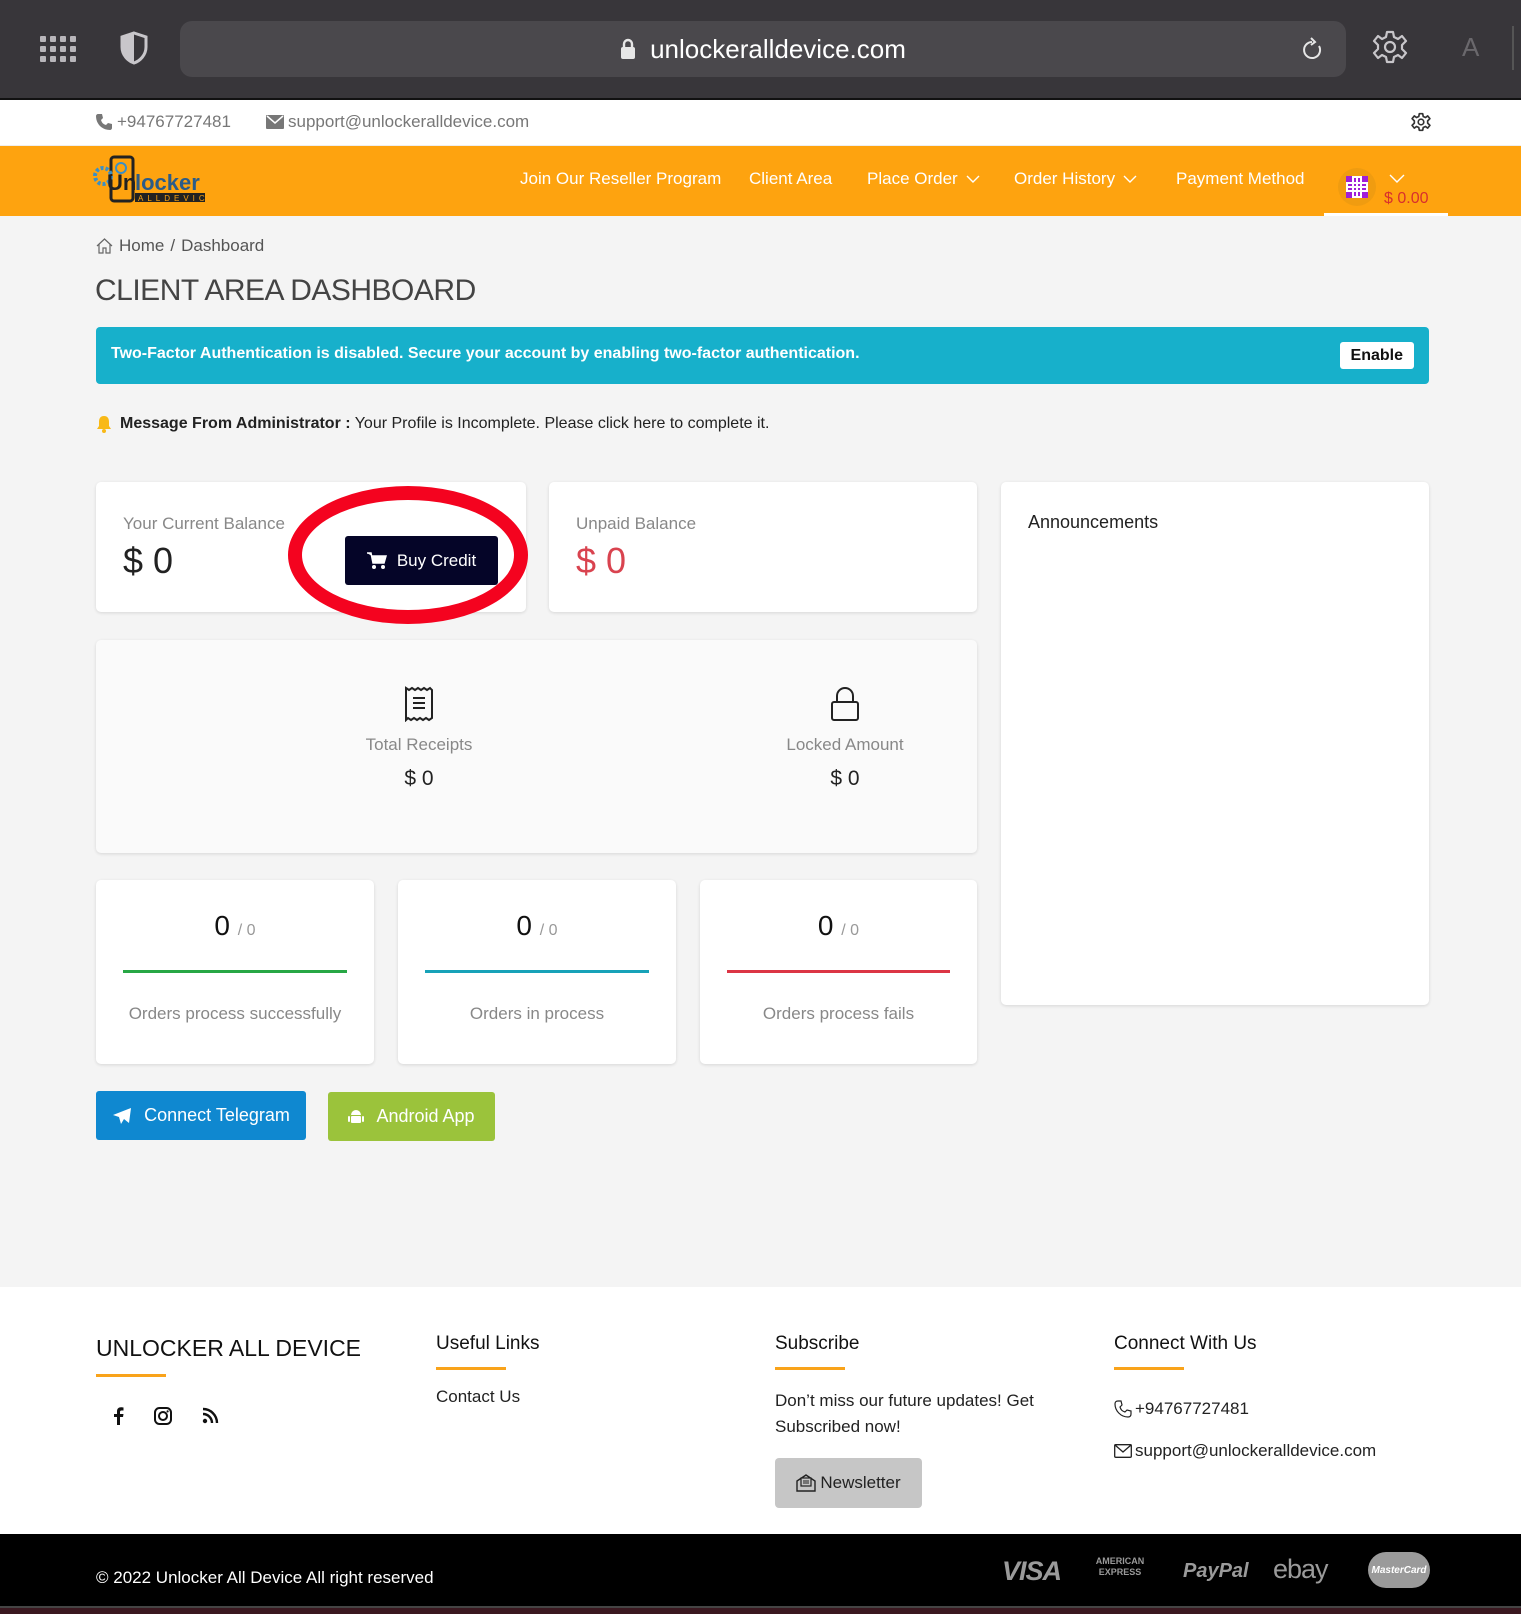  What do you see at coordinates (118, 1416) in the screenshot?
I see `facebook-icon` at bounding box center [118, 1416].